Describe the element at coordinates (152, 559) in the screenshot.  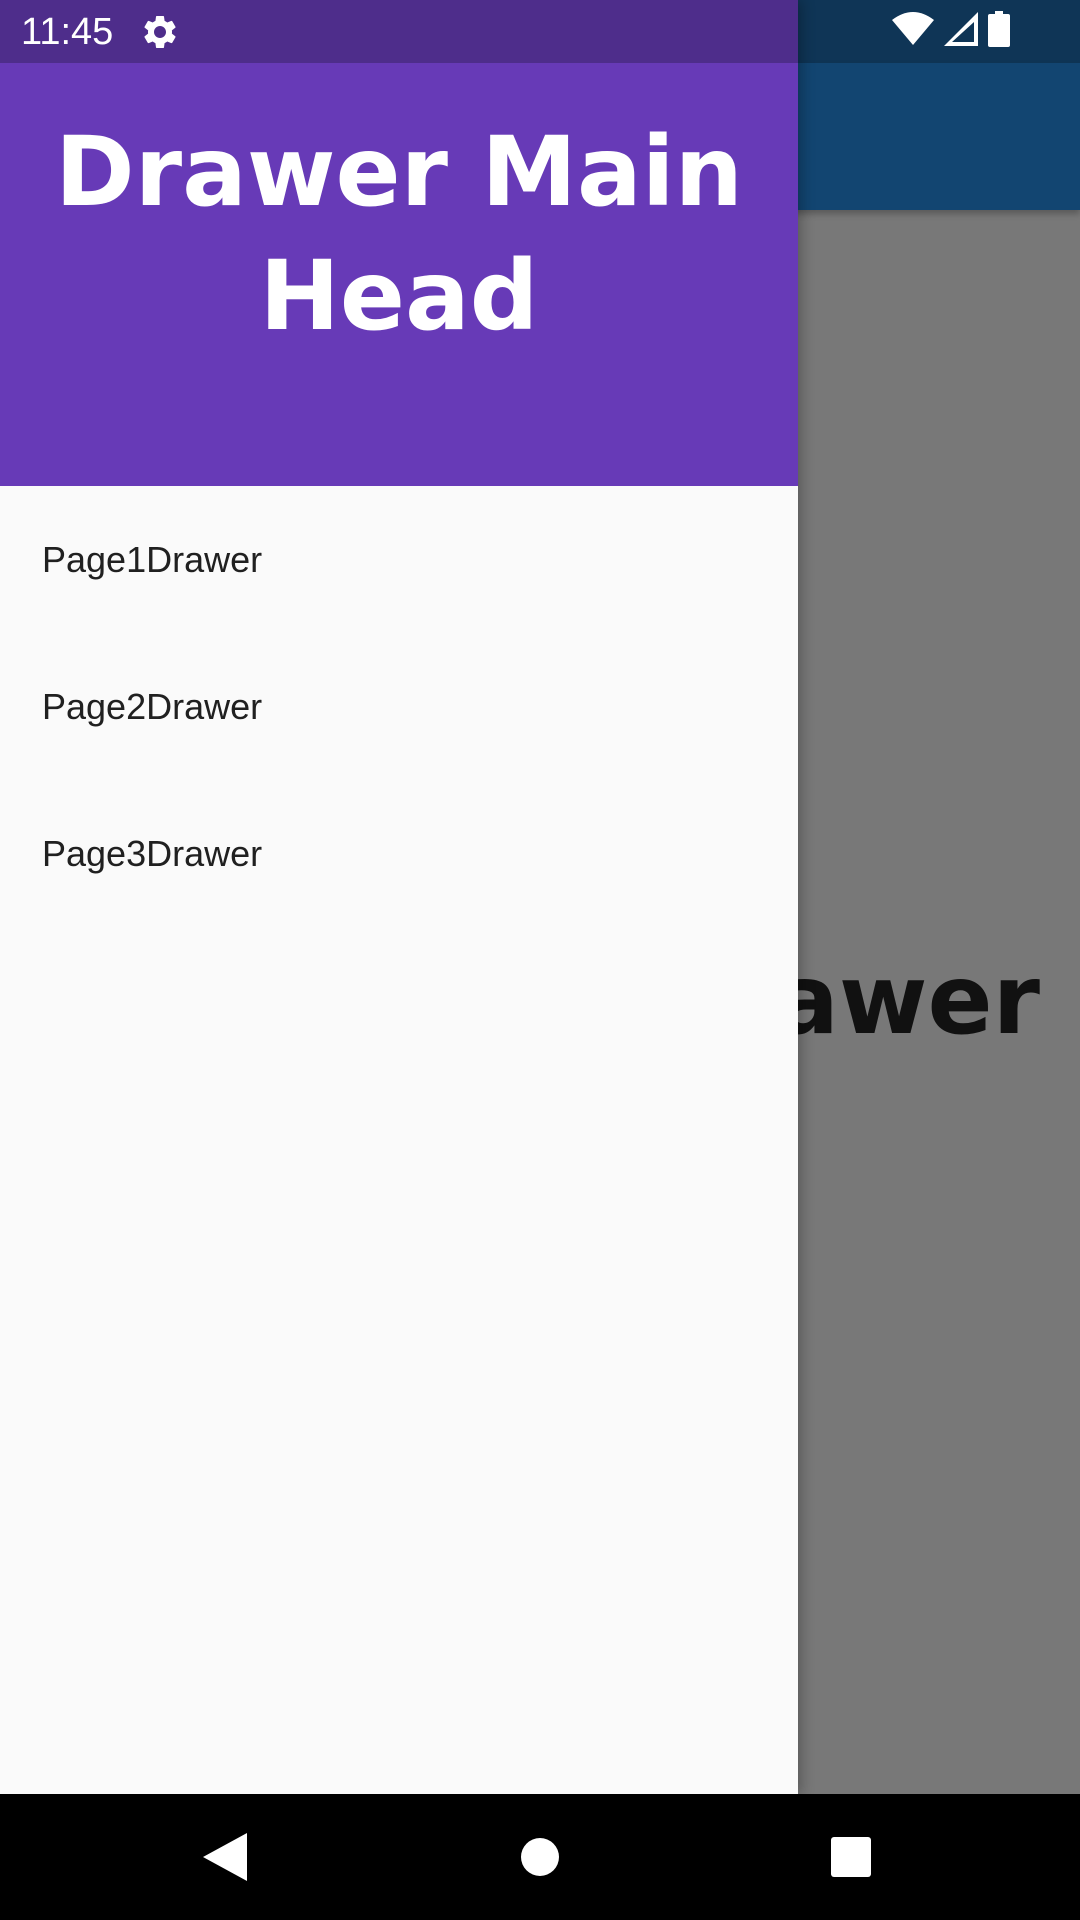
I see `drawer-item-label: Page1Drawer` at that location.